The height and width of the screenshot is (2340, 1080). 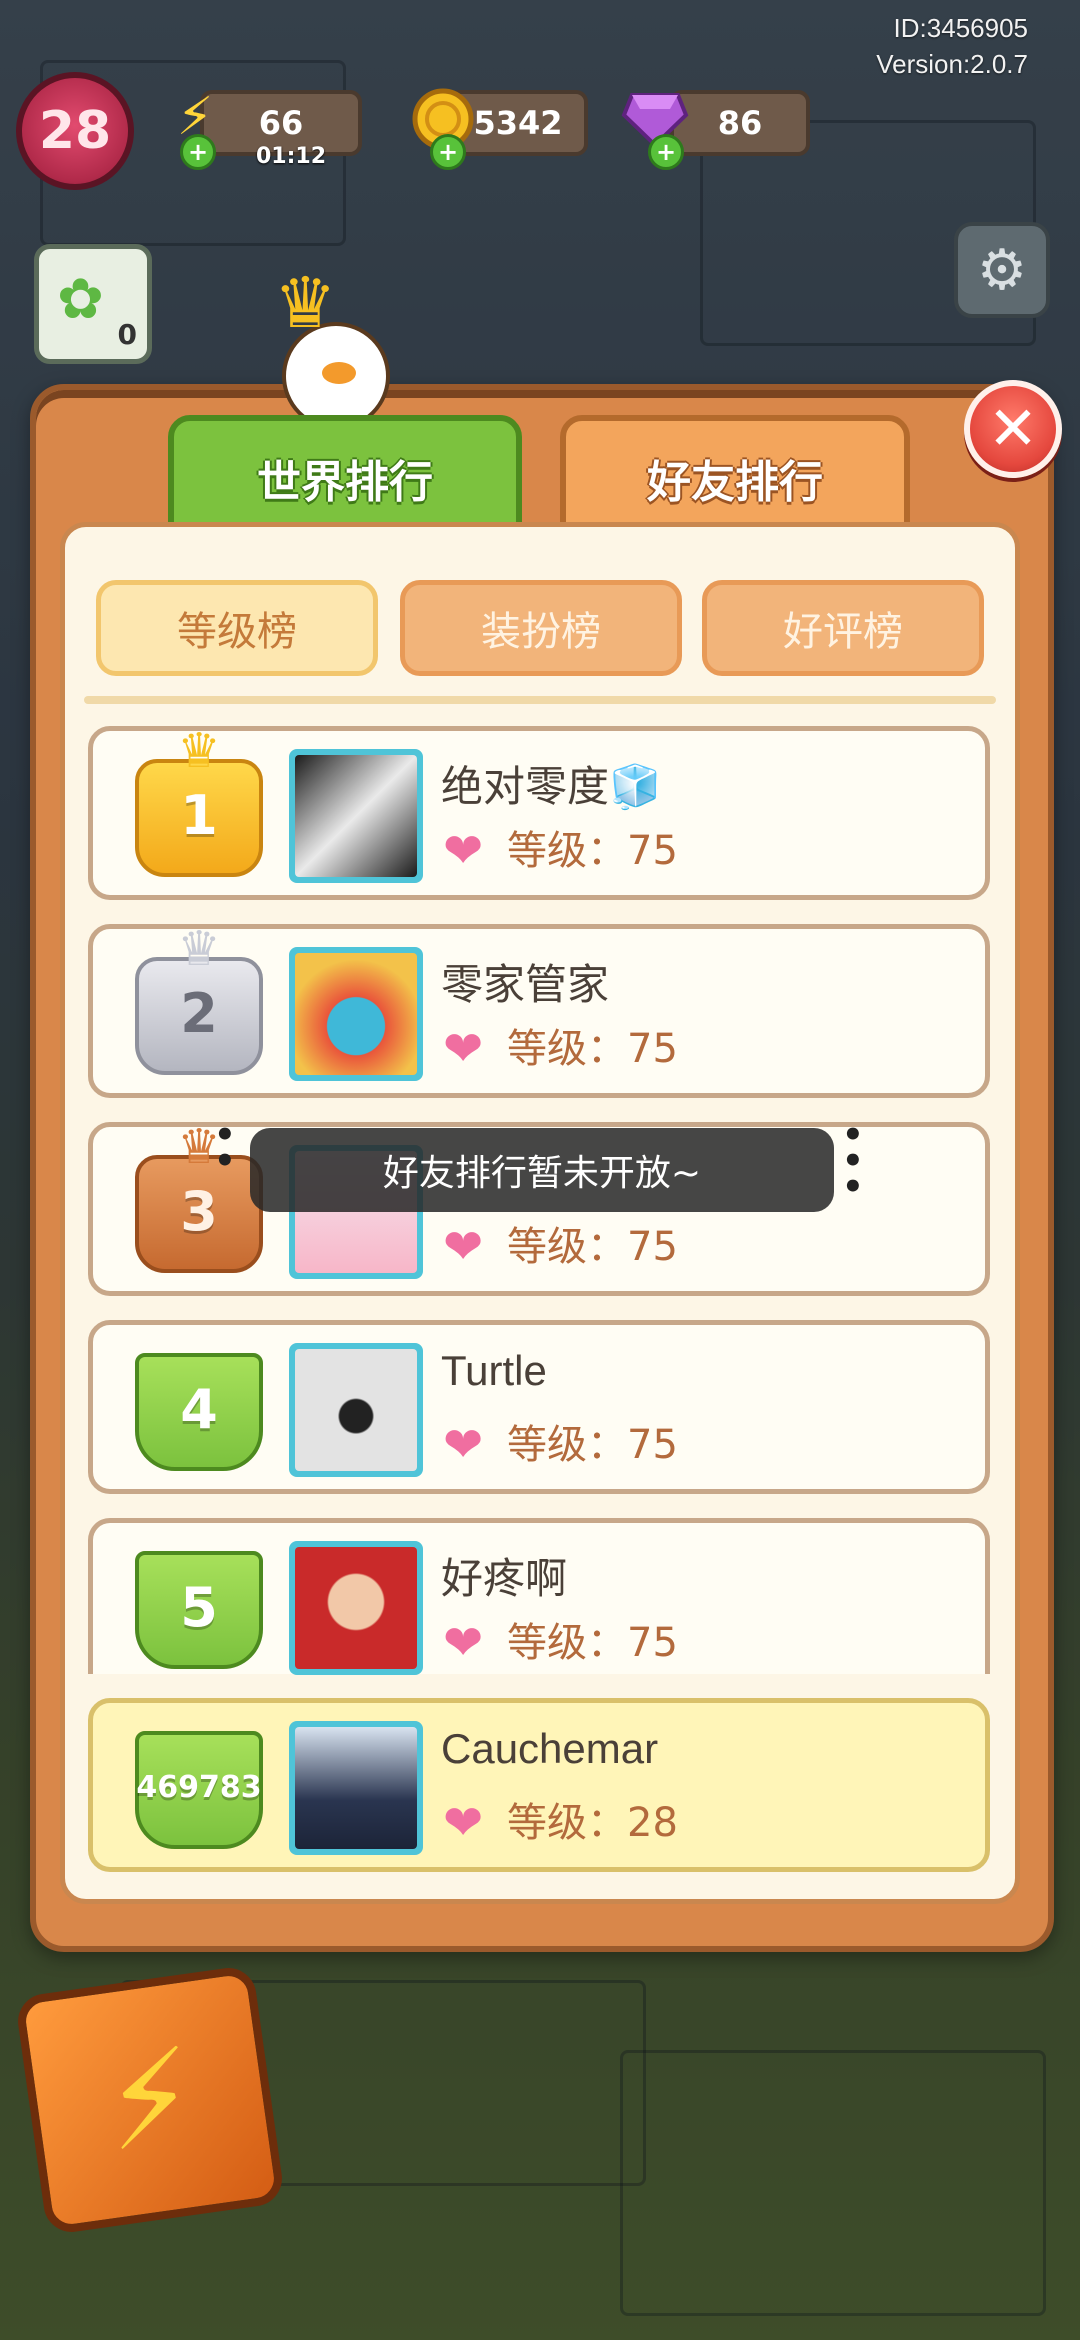 I want to click on leaderboard-row: 4 Turtle ❤ 等级：75, so click(x=539, y=1407).